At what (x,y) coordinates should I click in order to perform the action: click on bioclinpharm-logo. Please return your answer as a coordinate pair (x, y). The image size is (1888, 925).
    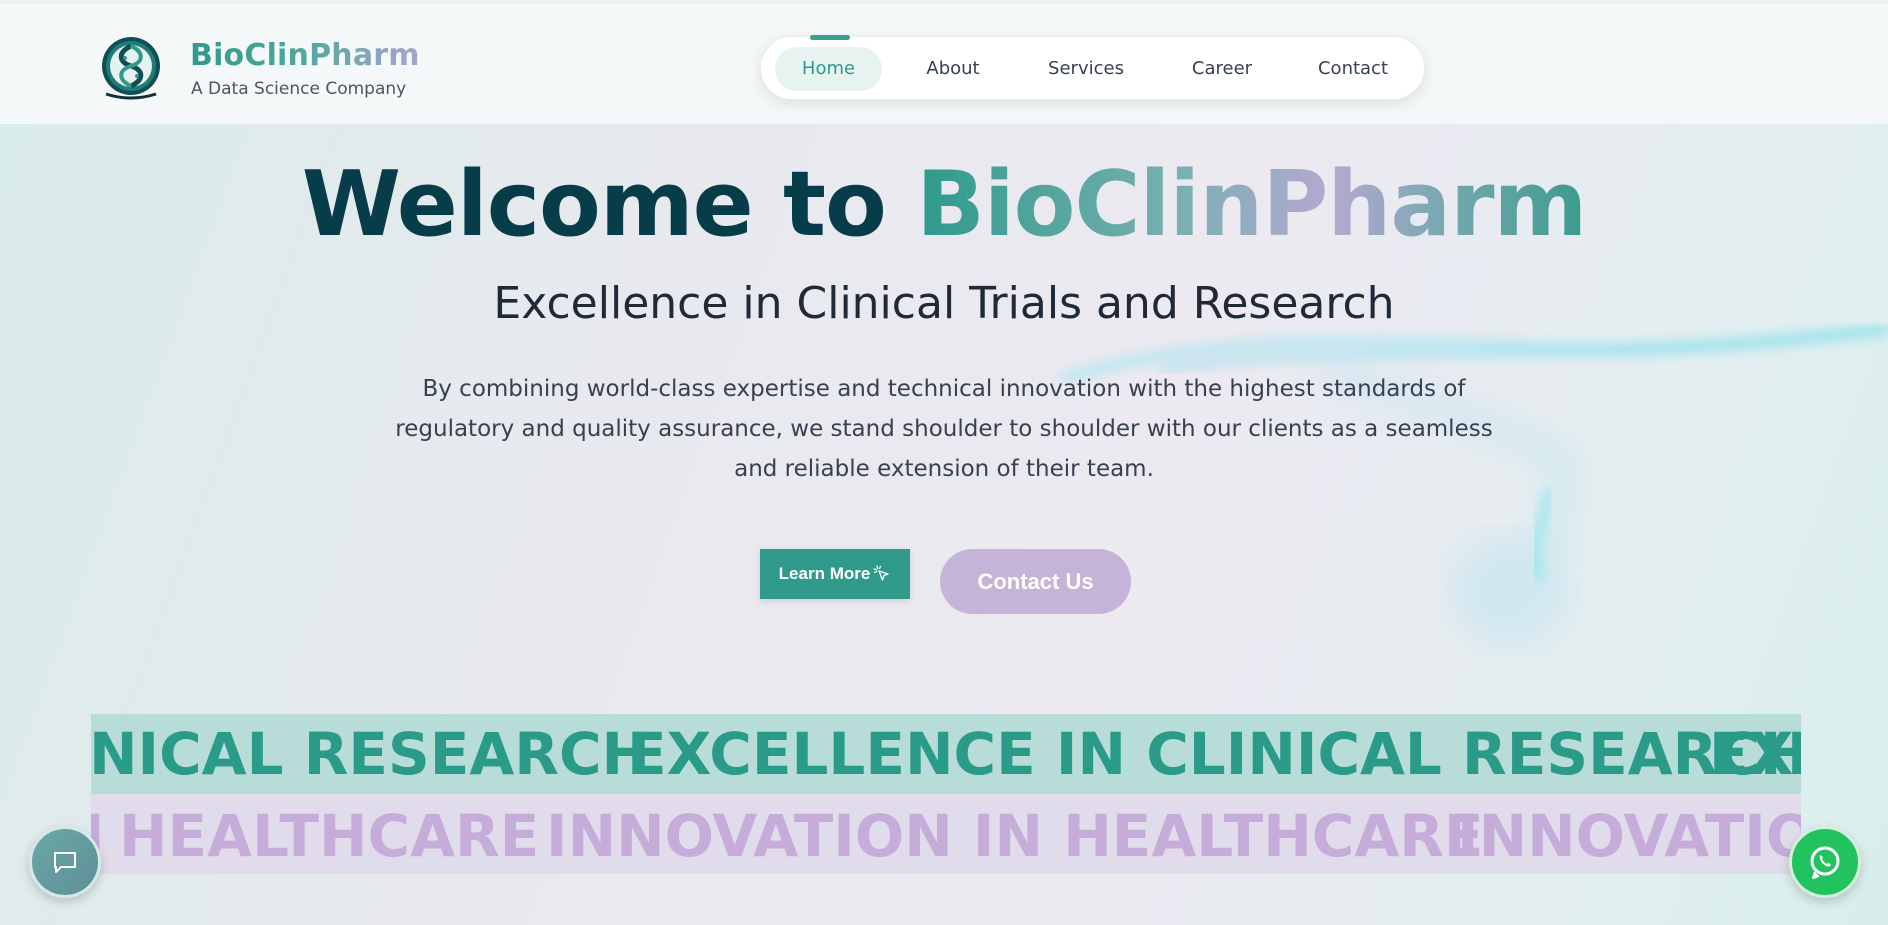
    Looking at the image, I should click on (131, 69).